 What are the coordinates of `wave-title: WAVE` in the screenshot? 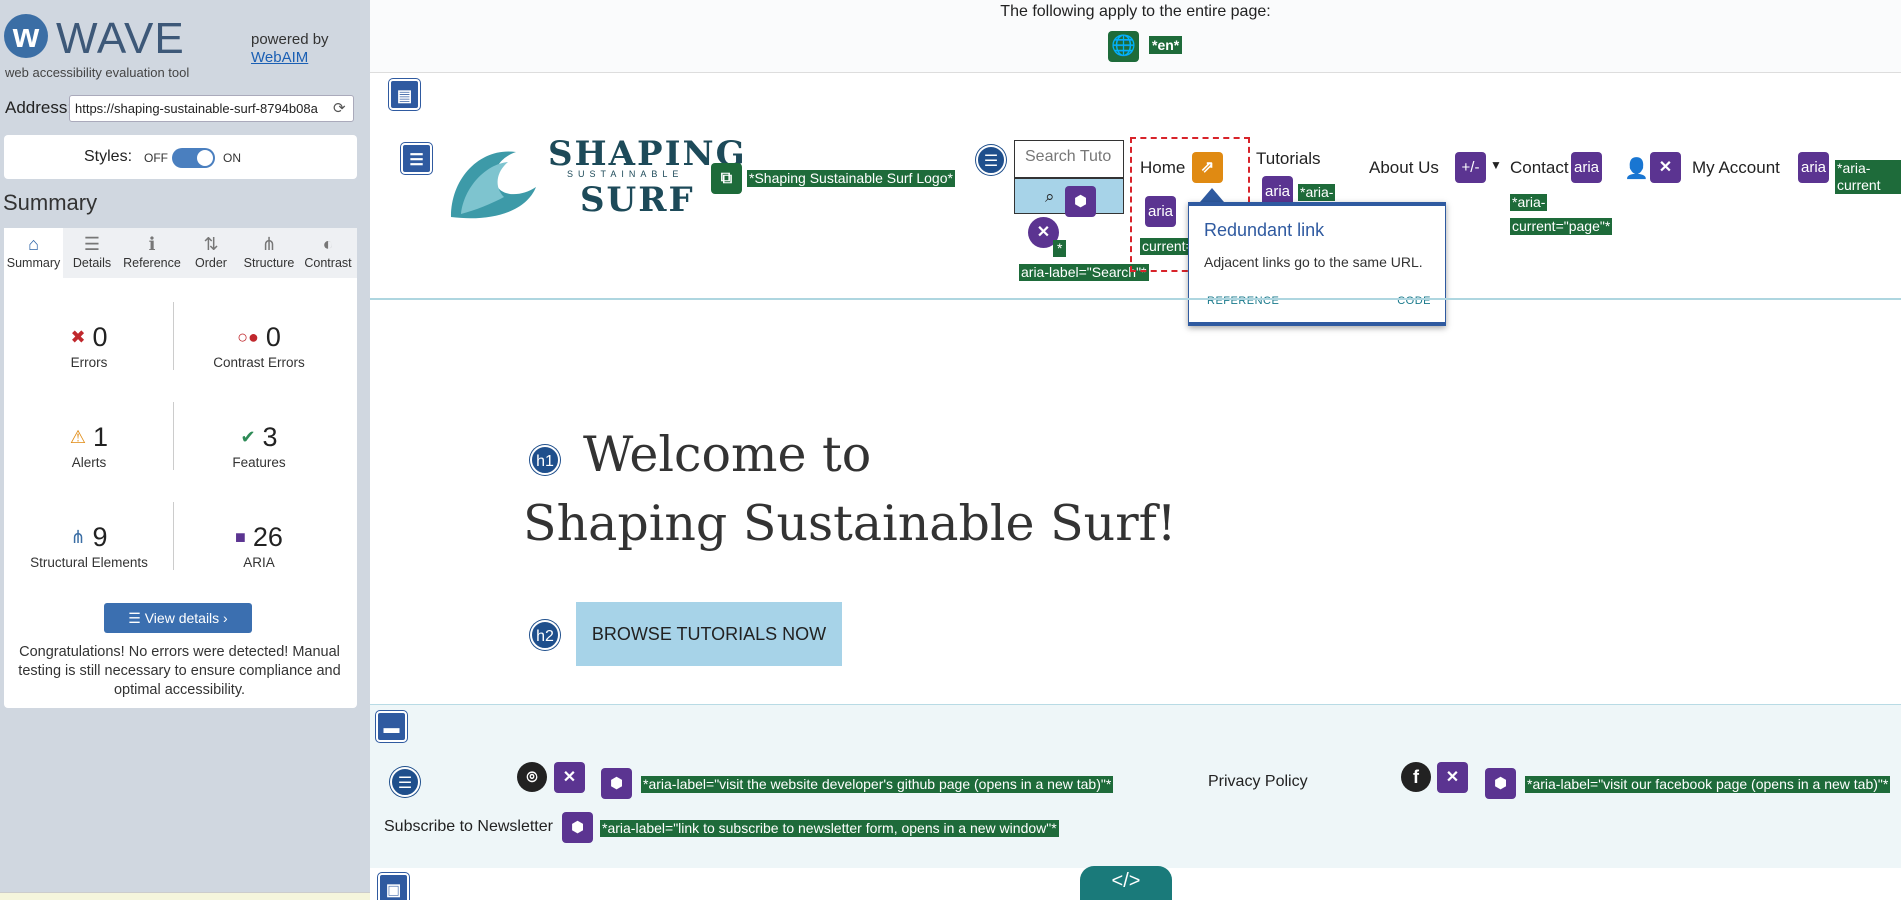 It's located at (120, 38).